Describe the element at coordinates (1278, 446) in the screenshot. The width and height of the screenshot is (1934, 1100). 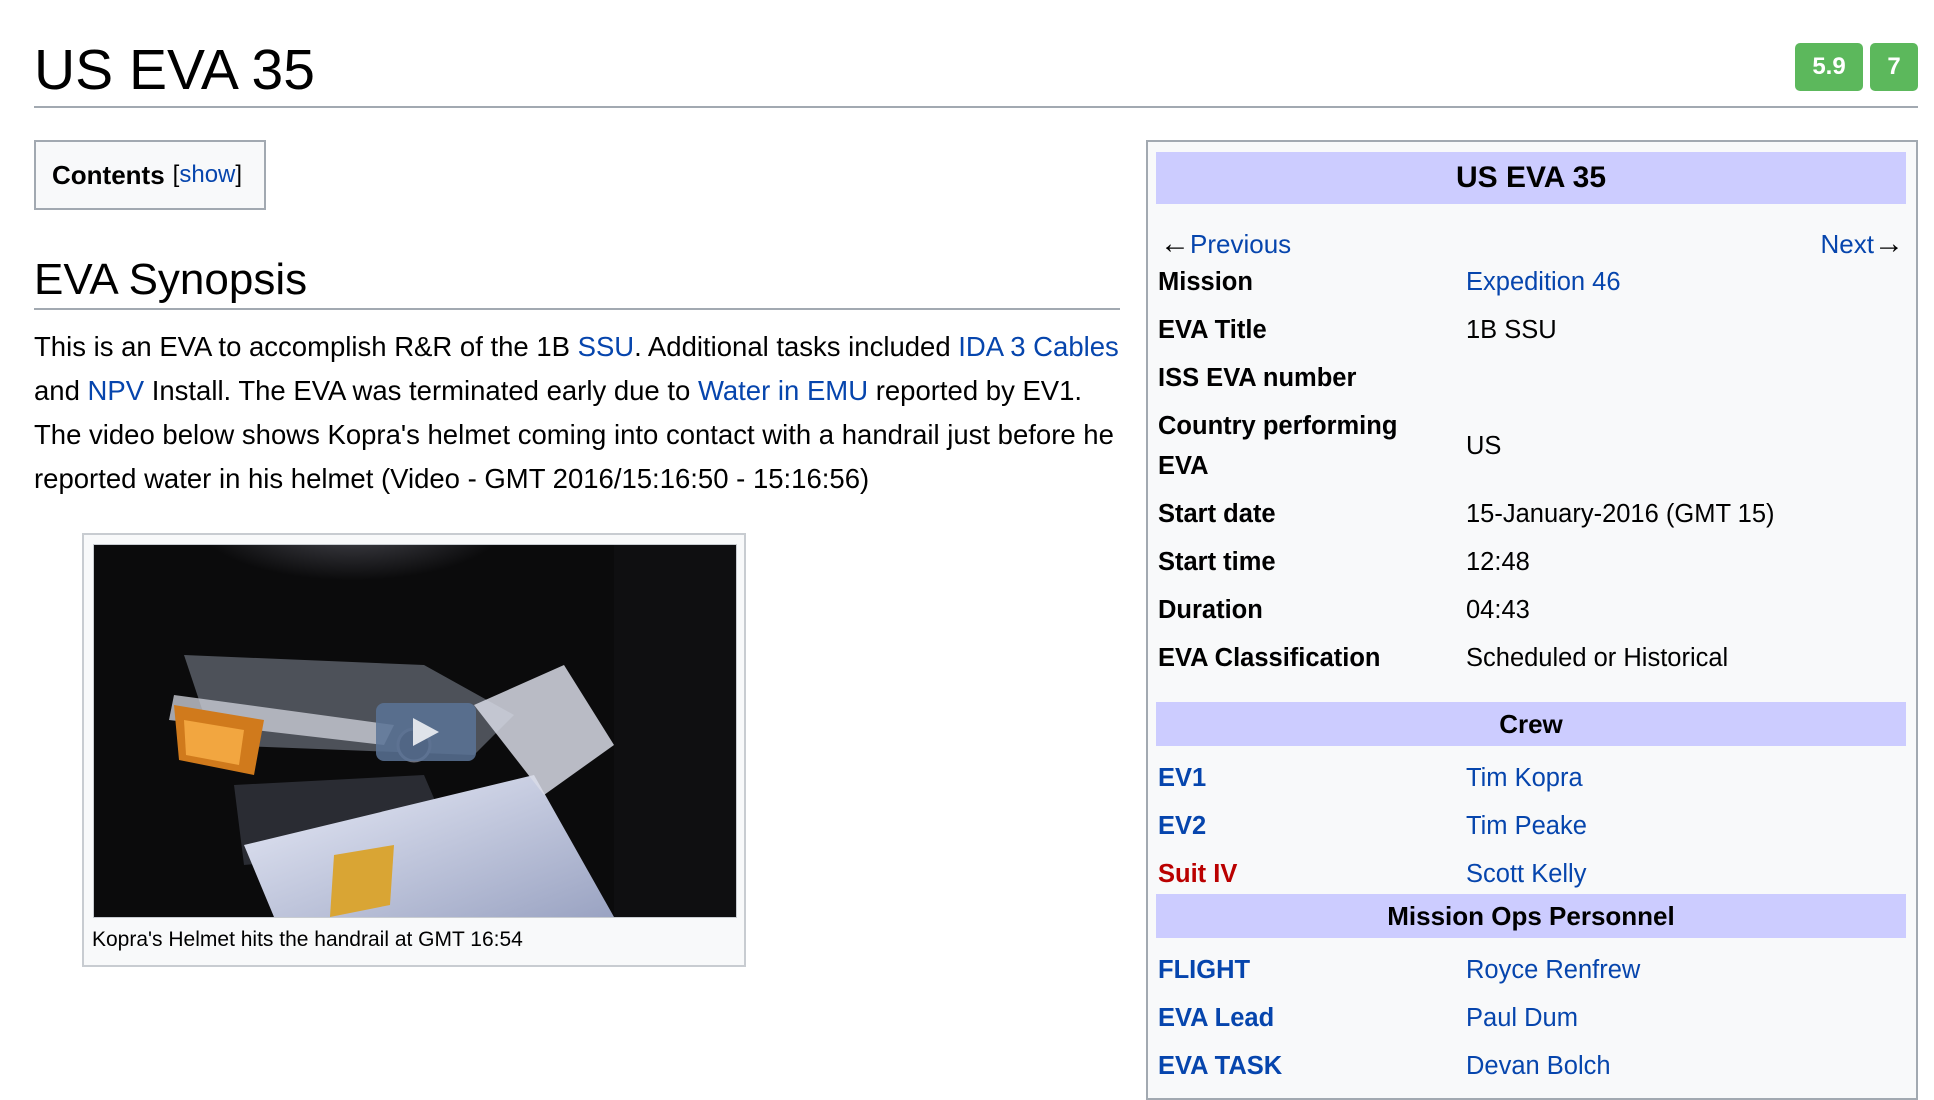
I see `row-label: Country performing EVA` at that location.